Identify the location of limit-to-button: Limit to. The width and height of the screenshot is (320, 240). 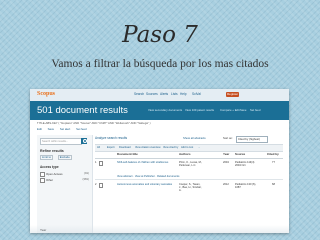
(47, 158).